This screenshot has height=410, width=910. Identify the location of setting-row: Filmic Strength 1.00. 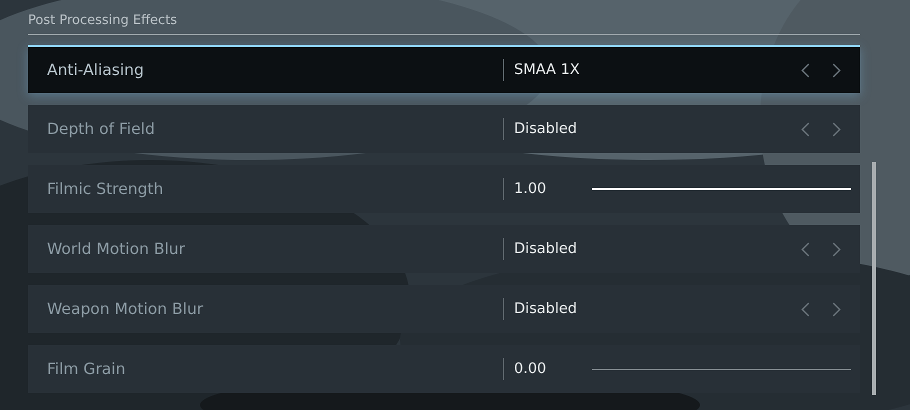
(444, 189).